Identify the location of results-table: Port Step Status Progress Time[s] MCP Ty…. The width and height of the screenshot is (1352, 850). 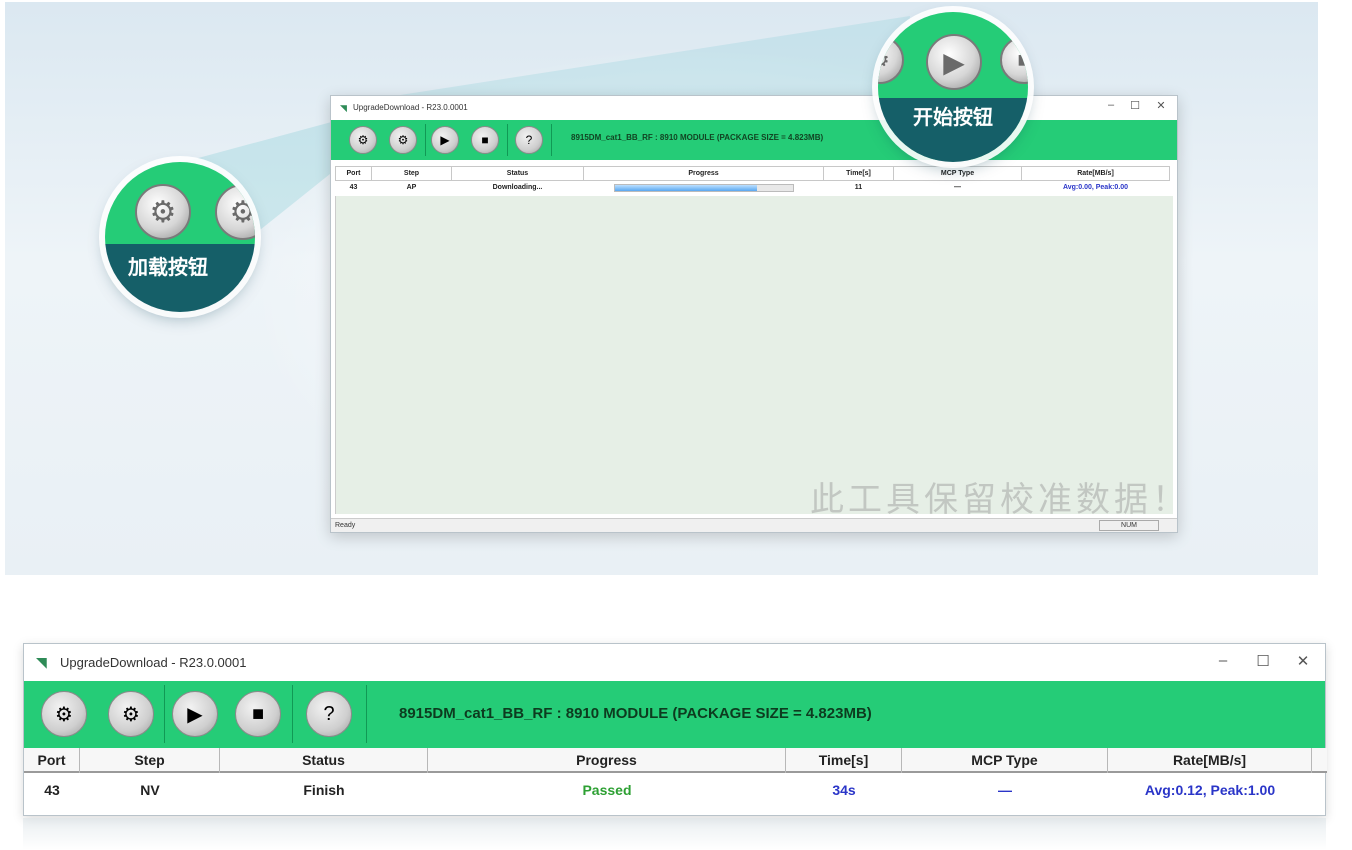
(752, 180).